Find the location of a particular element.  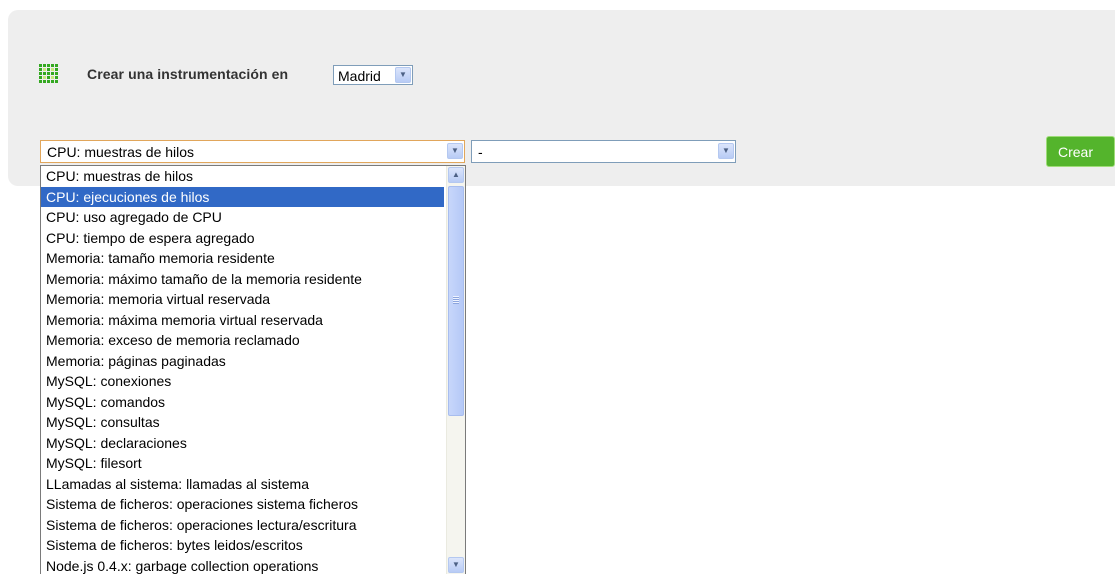

scroll-down-arrow-icon: ▼ is located at coordinates (456, 565).